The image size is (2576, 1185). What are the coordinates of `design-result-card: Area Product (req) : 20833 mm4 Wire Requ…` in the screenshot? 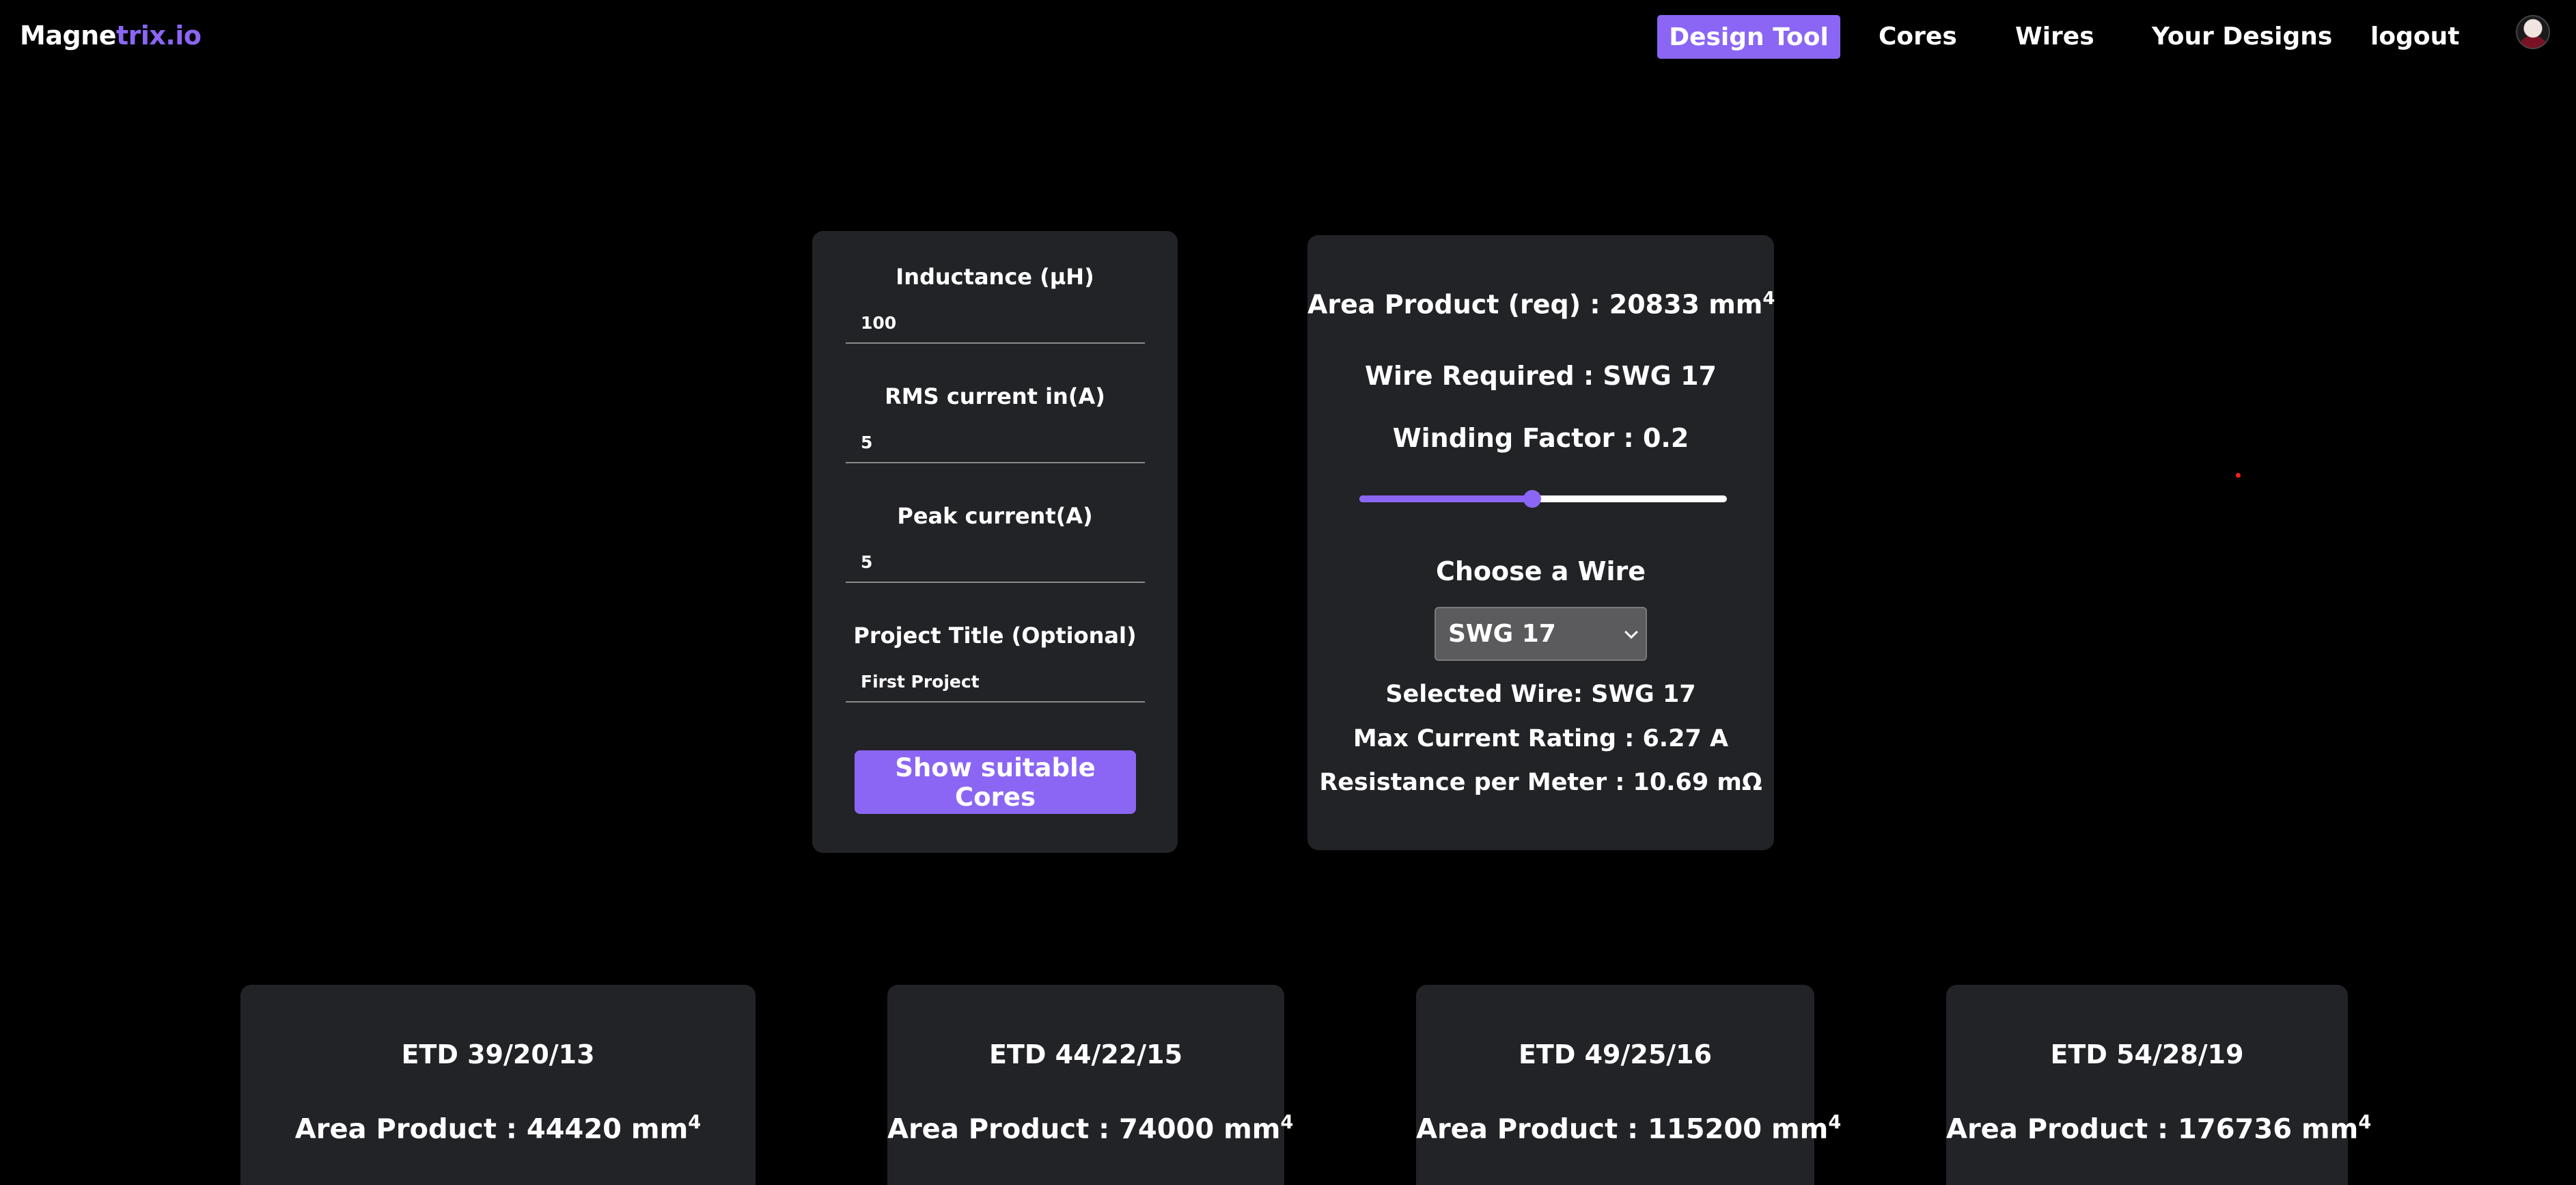 It's located at (1541, 542).